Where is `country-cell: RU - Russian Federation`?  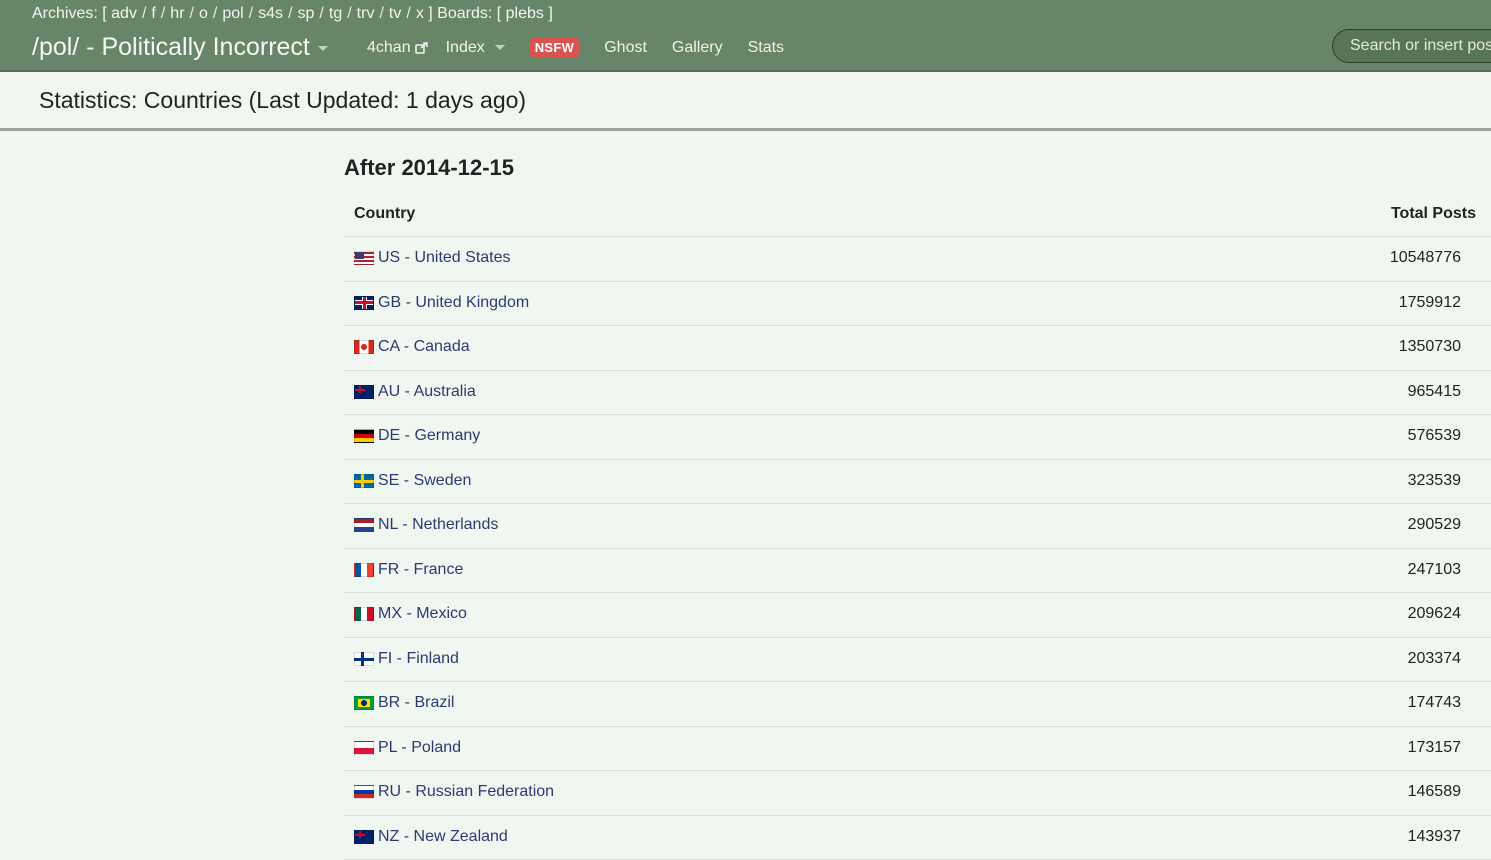
country-cell: RU - Russian Federation is located at coordinates (454, 792).